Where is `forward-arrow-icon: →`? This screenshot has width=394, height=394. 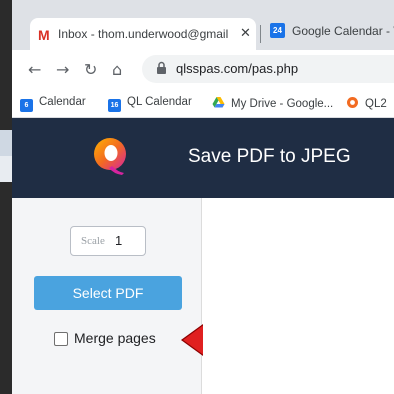
forward-arrow-icon: → is located at coordinates (62, 69).